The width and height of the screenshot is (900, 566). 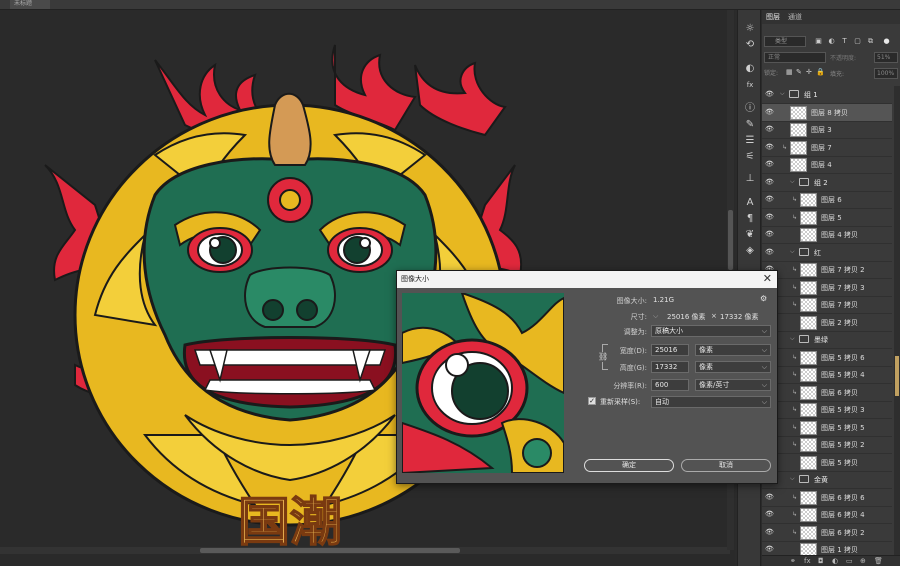 What do you see at coordinates (886, 41) in the screenshot?
I see `filter-toggle-icon: ●` at bounding box center [886, 41].